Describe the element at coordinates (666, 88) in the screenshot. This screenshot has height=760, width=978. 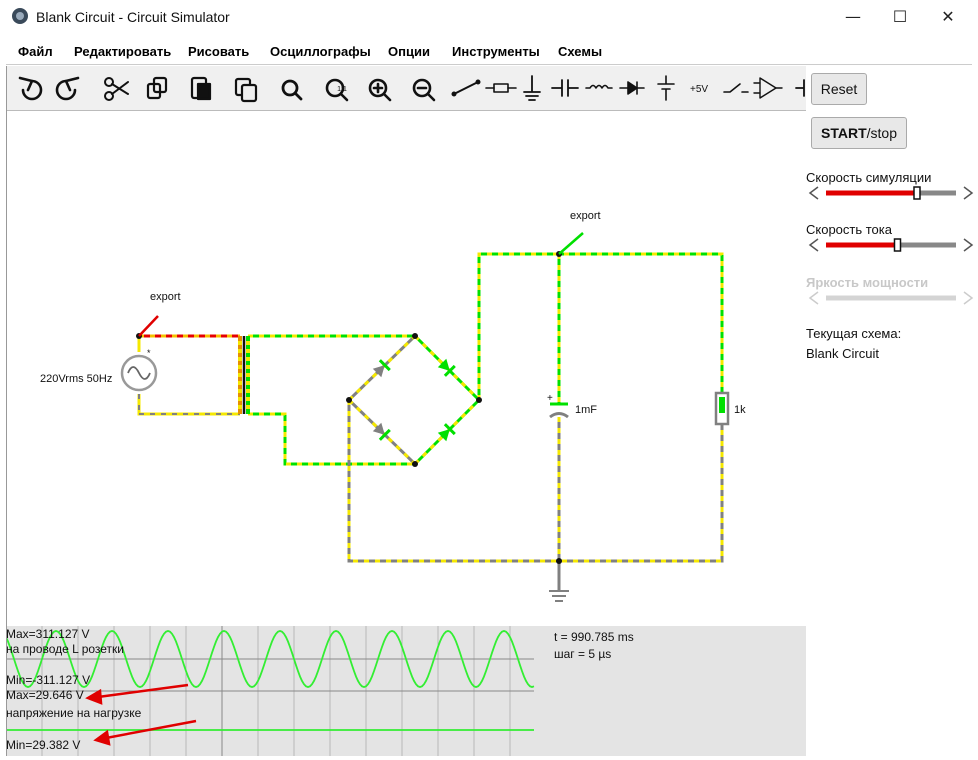
I see `battery-icon` at that location.